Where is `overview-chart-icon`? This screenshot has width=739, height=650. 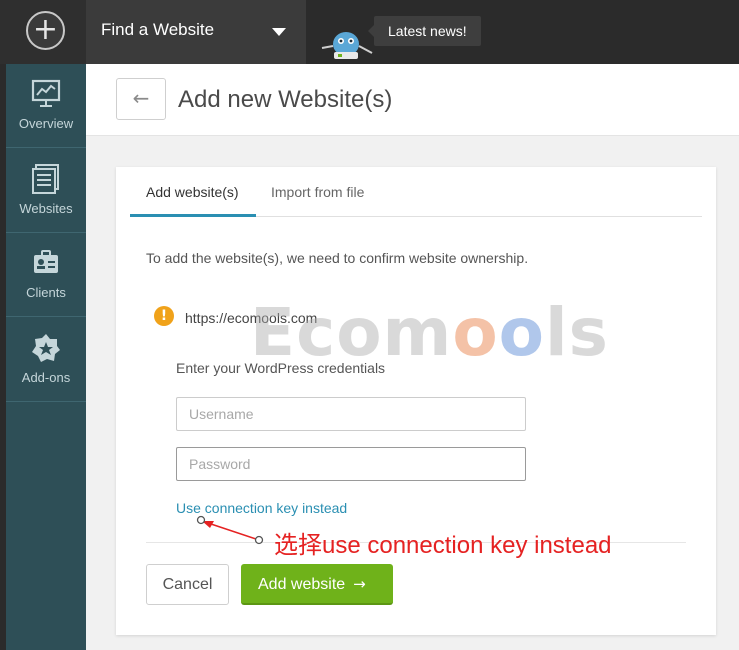
overview-chart-icon is located at coordinates (46, 93).